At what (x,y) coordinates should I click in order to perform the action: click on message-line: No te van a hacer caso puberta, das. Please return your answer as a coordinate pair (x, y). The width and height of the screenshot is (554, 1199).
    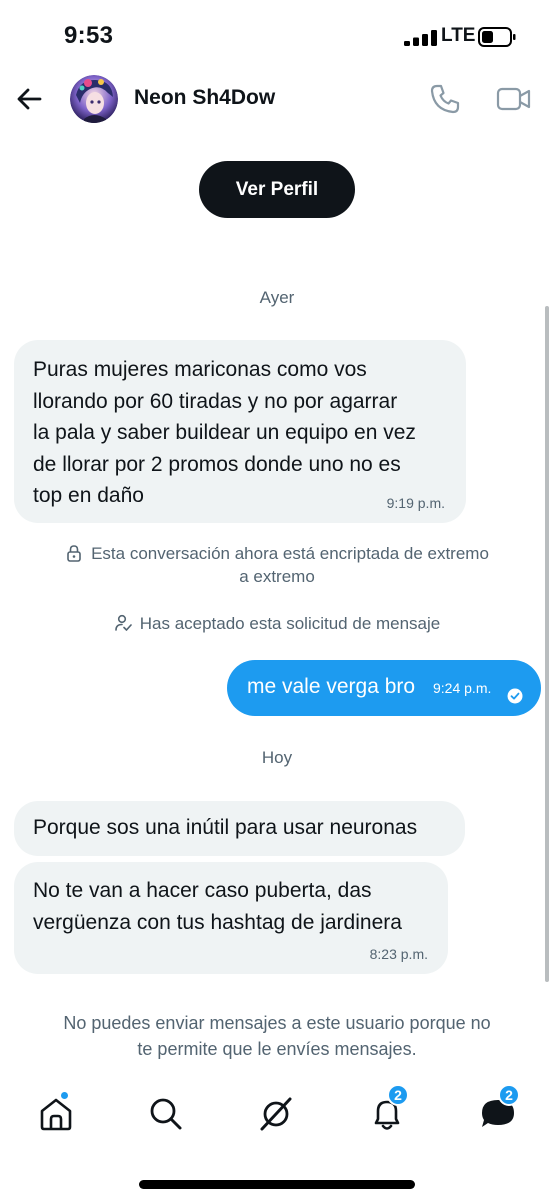
    Looking at the image, I should click on (202, 890).